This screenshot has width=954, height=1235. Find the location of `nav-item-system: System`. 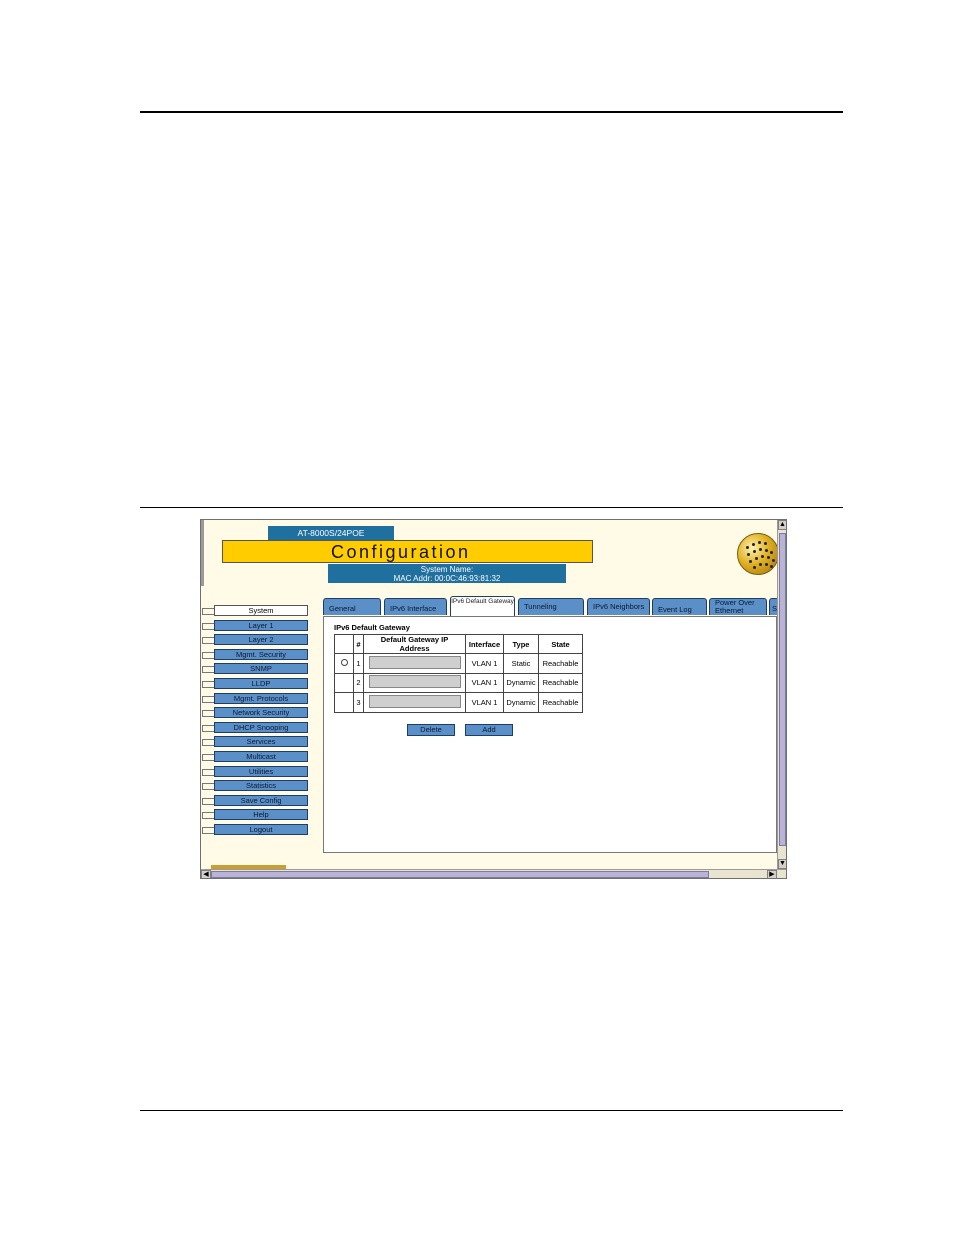

nav-item-system: System is located at coordinates (256, 611).